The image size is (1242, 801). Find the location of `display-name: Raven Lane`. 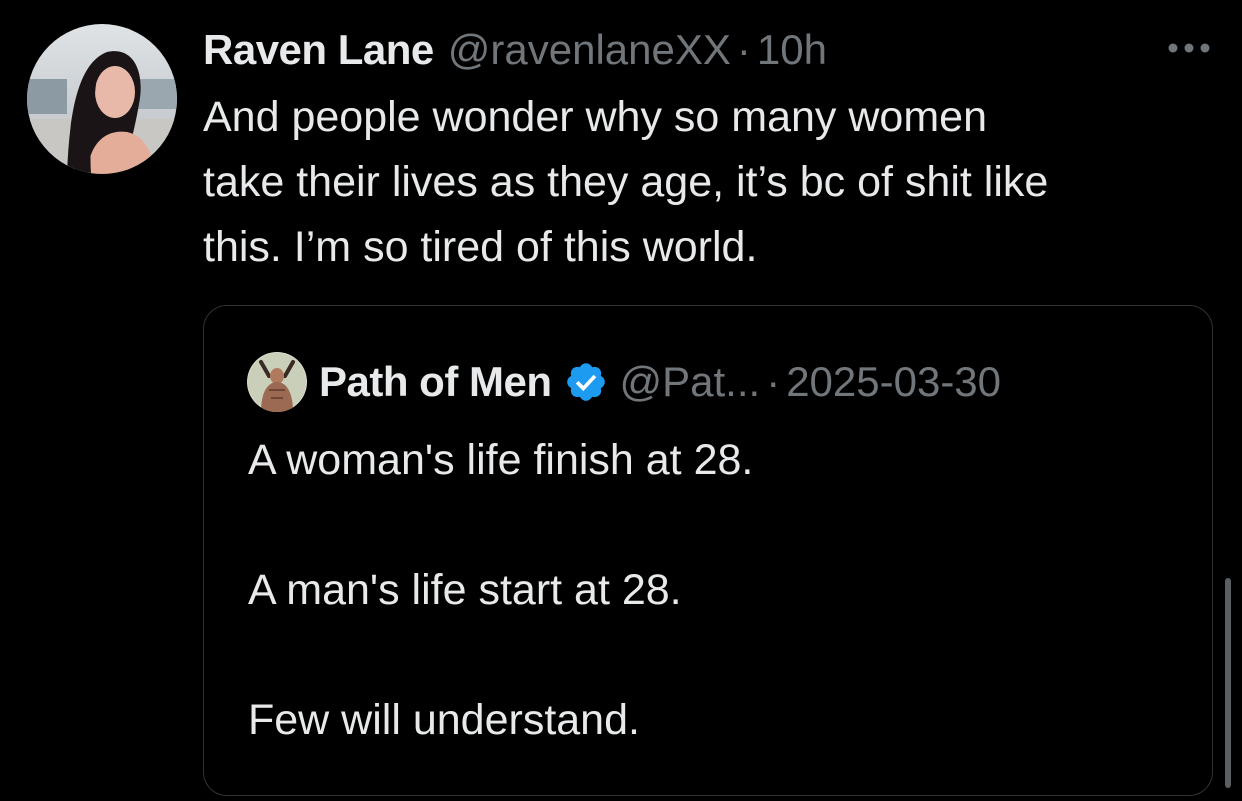

display-name: Raven Lane is located at coordinates (318, 50).